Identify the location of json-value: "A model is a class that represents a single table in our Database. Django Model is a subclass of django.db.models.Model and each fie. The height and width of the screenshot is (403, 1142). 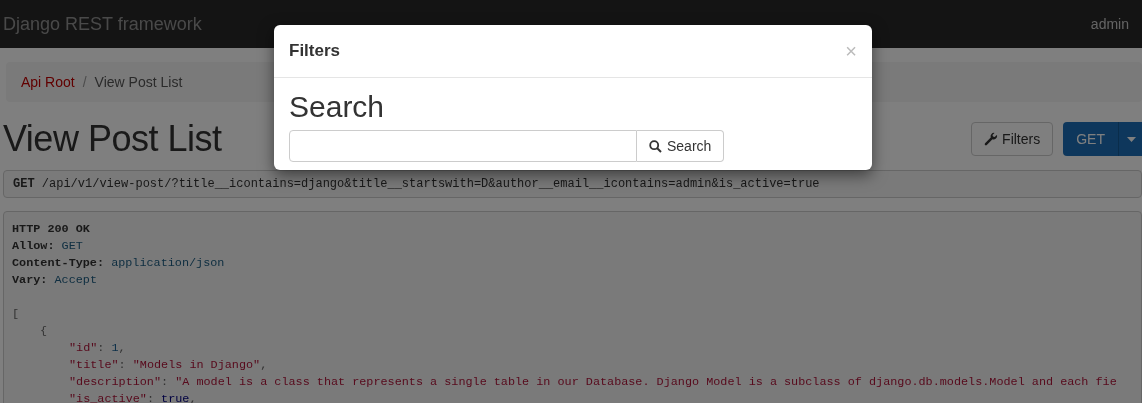
(646, 382).